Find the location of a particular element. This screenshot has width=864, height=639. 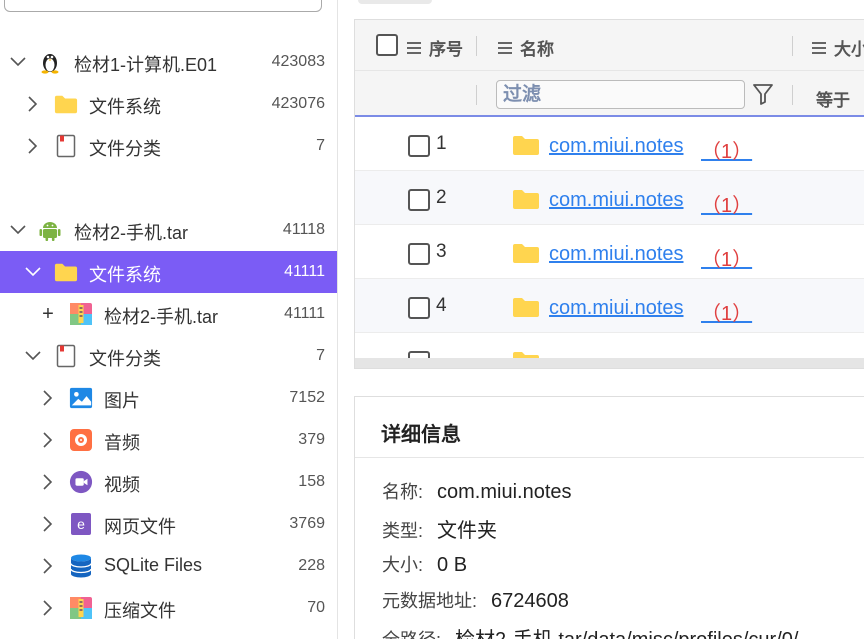

detail-key: 大小: is located at coordinates (403, 565).